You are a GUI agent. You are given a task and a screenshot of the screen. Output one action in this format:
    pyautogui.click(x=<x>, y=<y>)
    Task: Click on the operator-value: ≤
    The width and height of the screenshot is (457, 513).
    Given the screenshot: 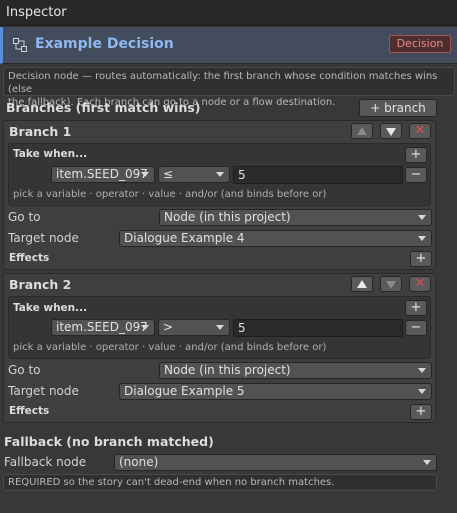 What is the action you would take?
    pyautogui.click(x=168, y=174)
    